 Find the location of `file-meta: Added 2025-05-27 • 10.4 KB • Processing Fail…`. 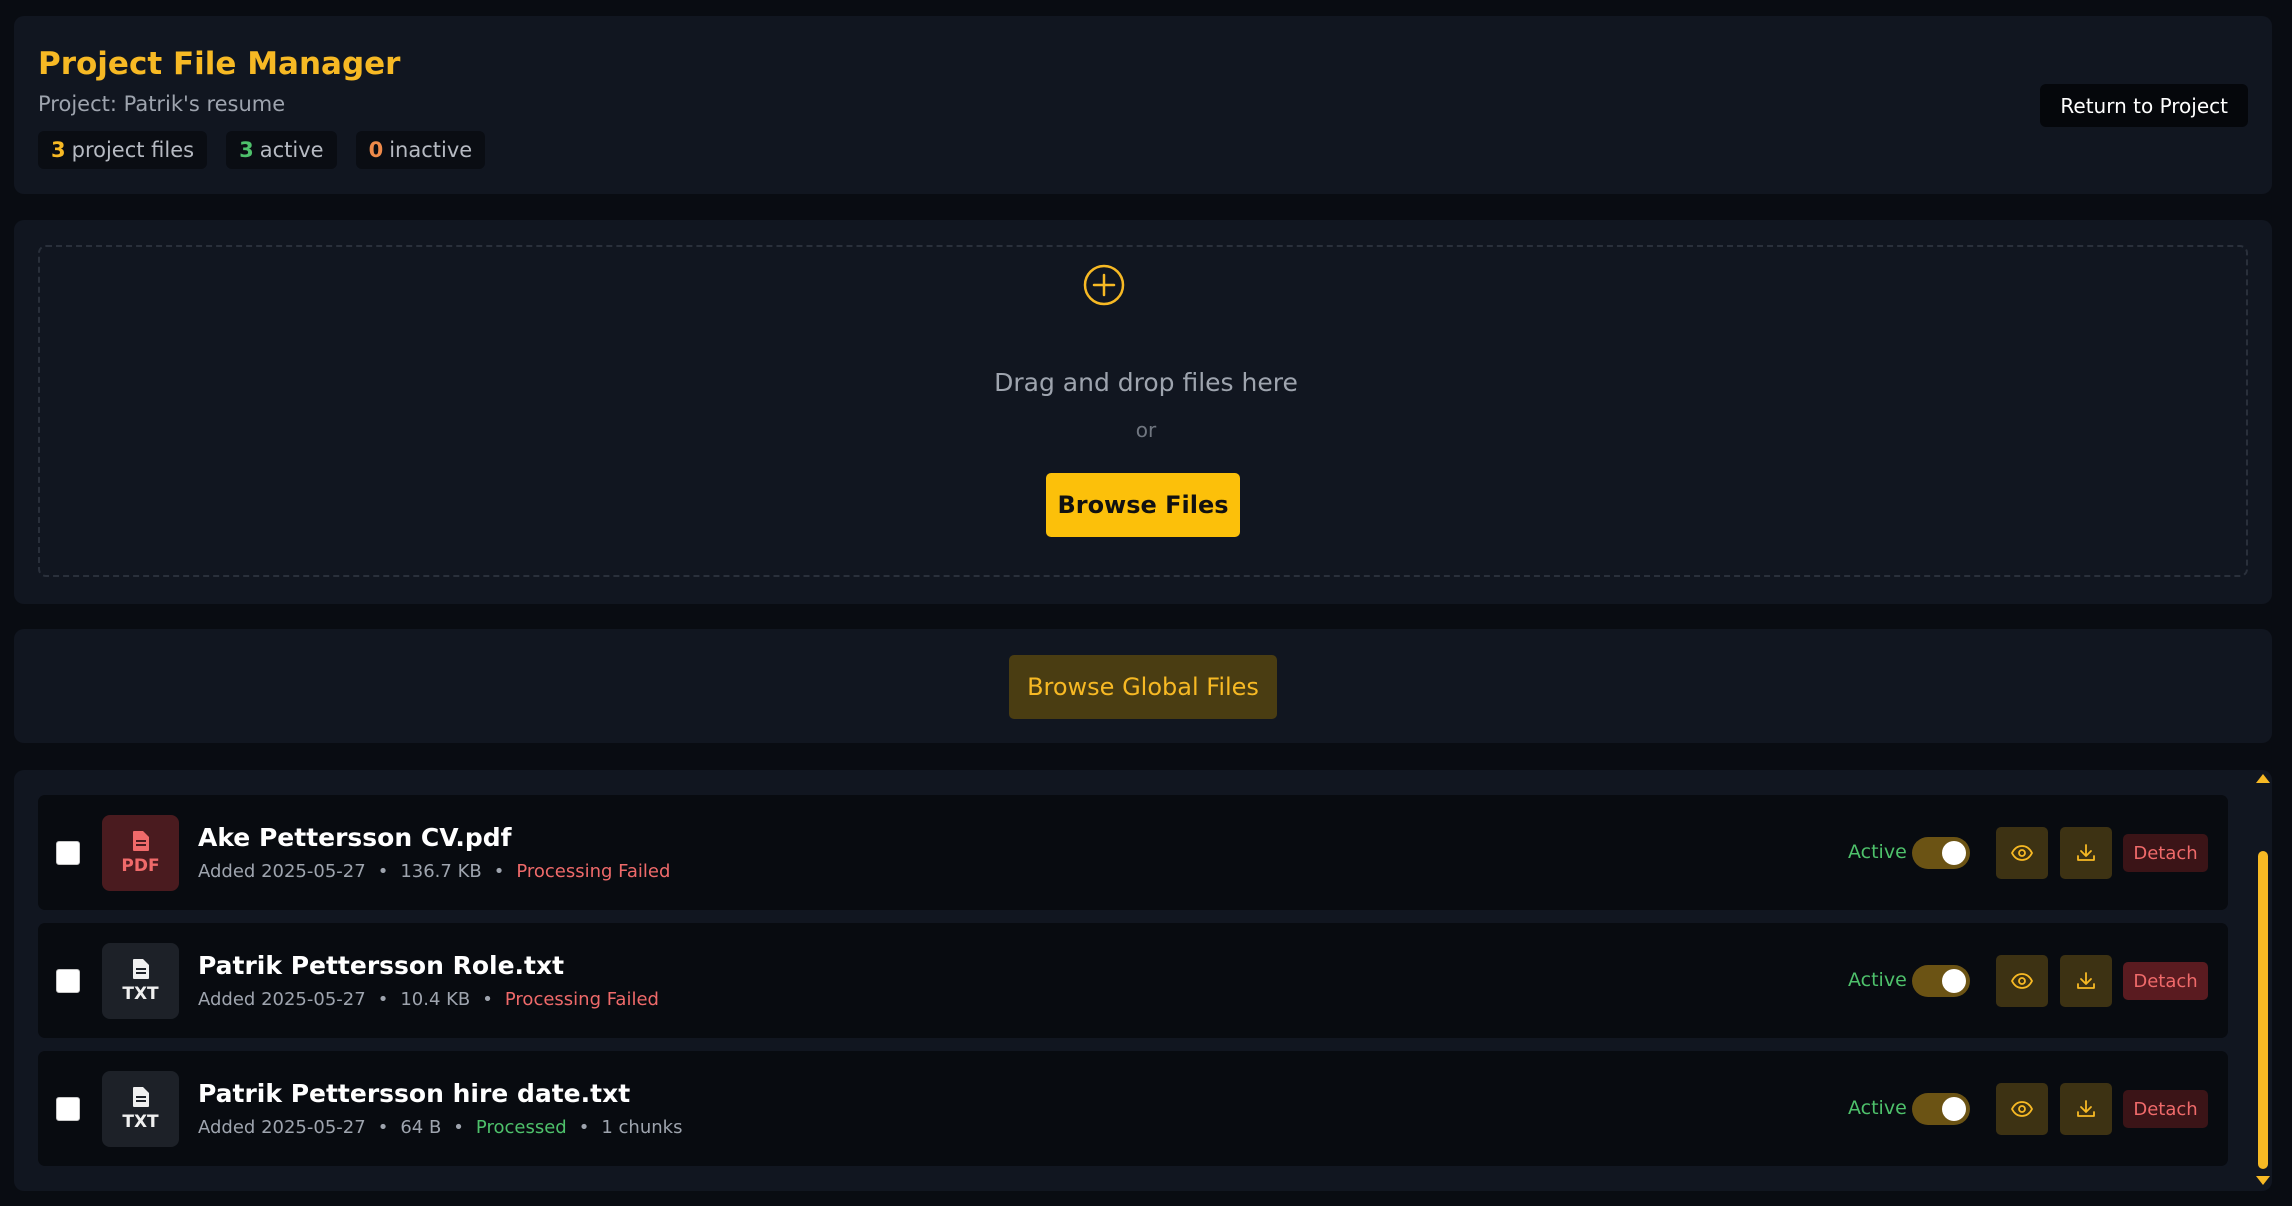

file-meta: Added 2025-05-27 • 10.4 KB • Processing Fail… is located at coordinates (428, 999).